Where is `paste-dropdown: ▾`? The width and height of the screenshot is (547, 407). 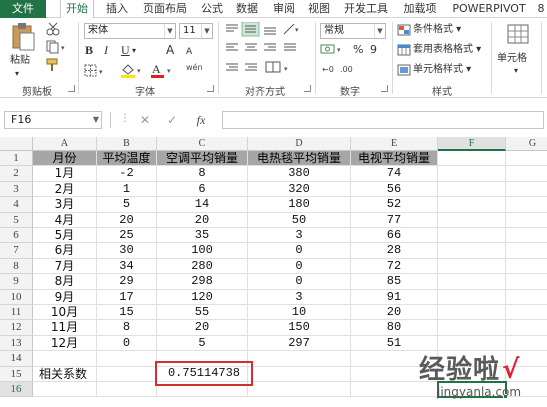
paste-dropdown: ▾ is located at coordinates (17, 74).